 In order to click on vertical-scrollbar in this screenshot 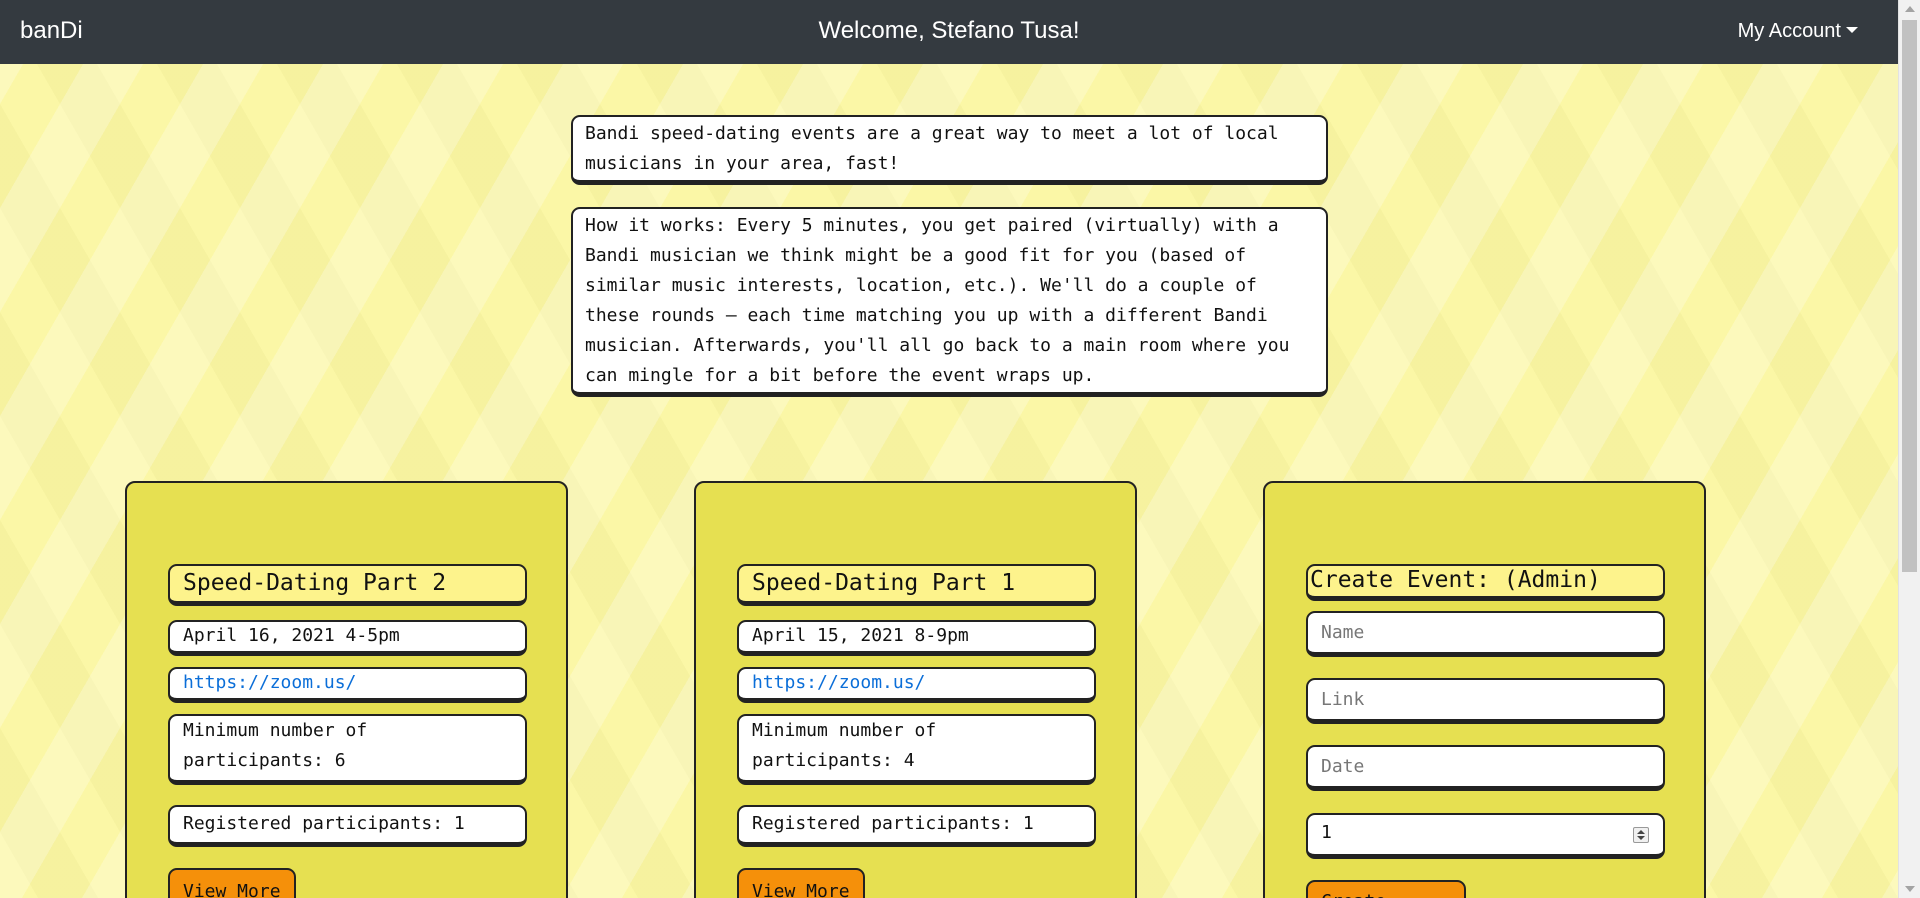, I will do `click(1909, 449)`.